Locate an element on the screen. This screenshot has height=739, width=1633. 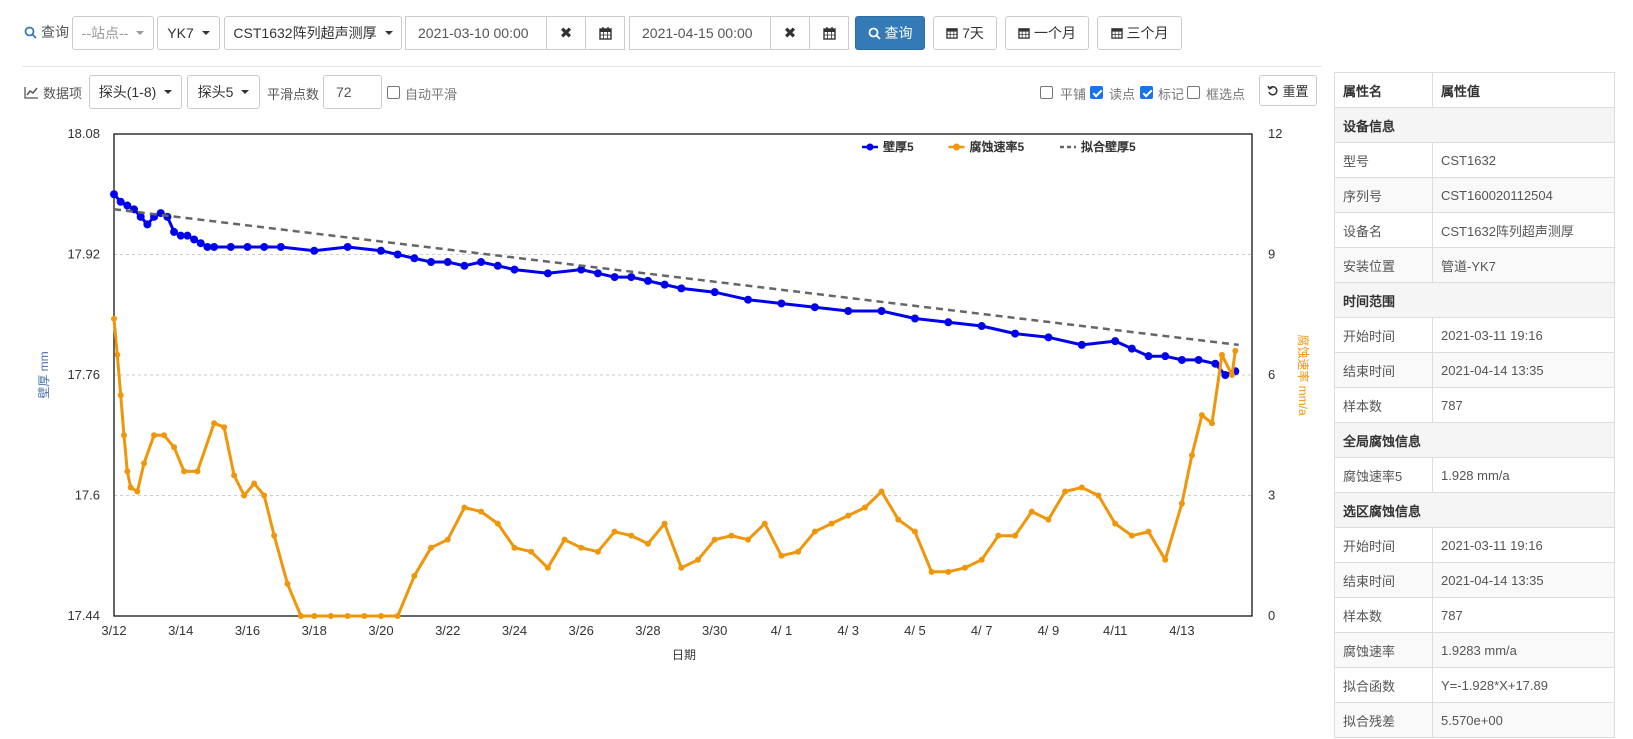
x-tick-label: 4/ 7 is located at coordinates (982, 630).